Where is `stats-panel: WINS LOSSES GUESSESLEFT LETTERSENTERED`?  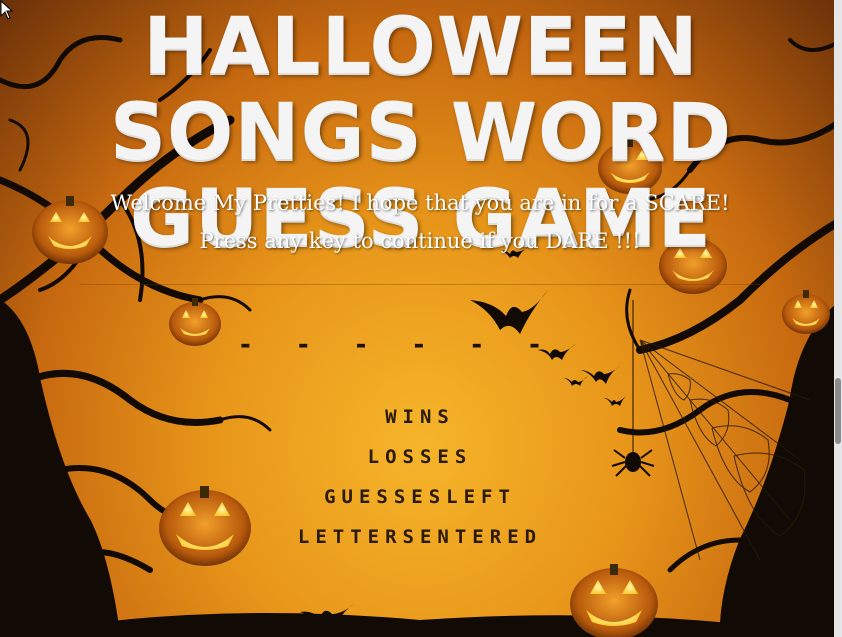
stats-panel: WINS LOSSES GUESSESLEFT LETTERSENTERED is located at coordinates (420, 480).